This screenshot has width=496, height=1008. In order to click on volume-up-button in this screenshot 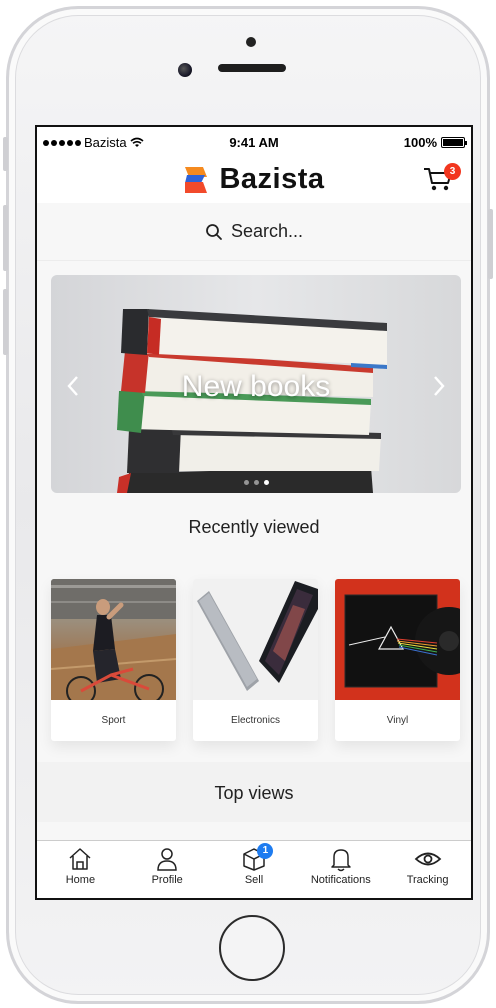, I will do `click(5, 238)`.